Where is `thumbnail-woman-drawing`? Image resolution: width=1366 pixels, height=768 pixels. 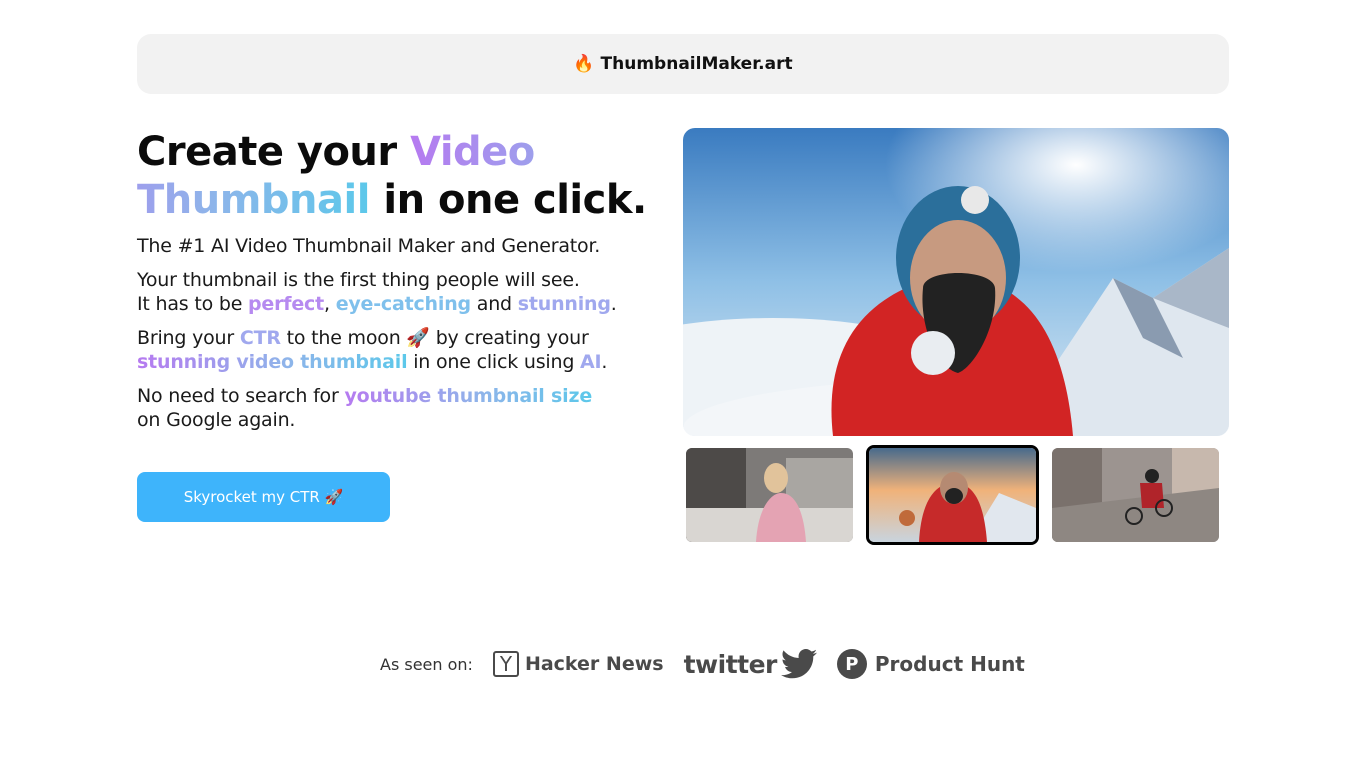
thumbnail-woman-drawing is located at coordinates (769, 495).